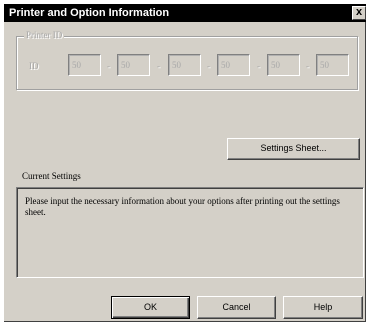  Describe the element at coordinates (133, 65) in the screenshot. I see `printer-id-field-2: 50` at that location.